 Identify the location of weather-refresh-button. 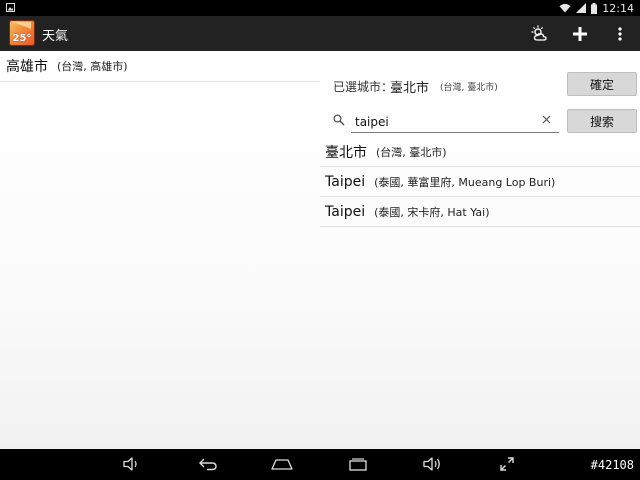
(540, 34).